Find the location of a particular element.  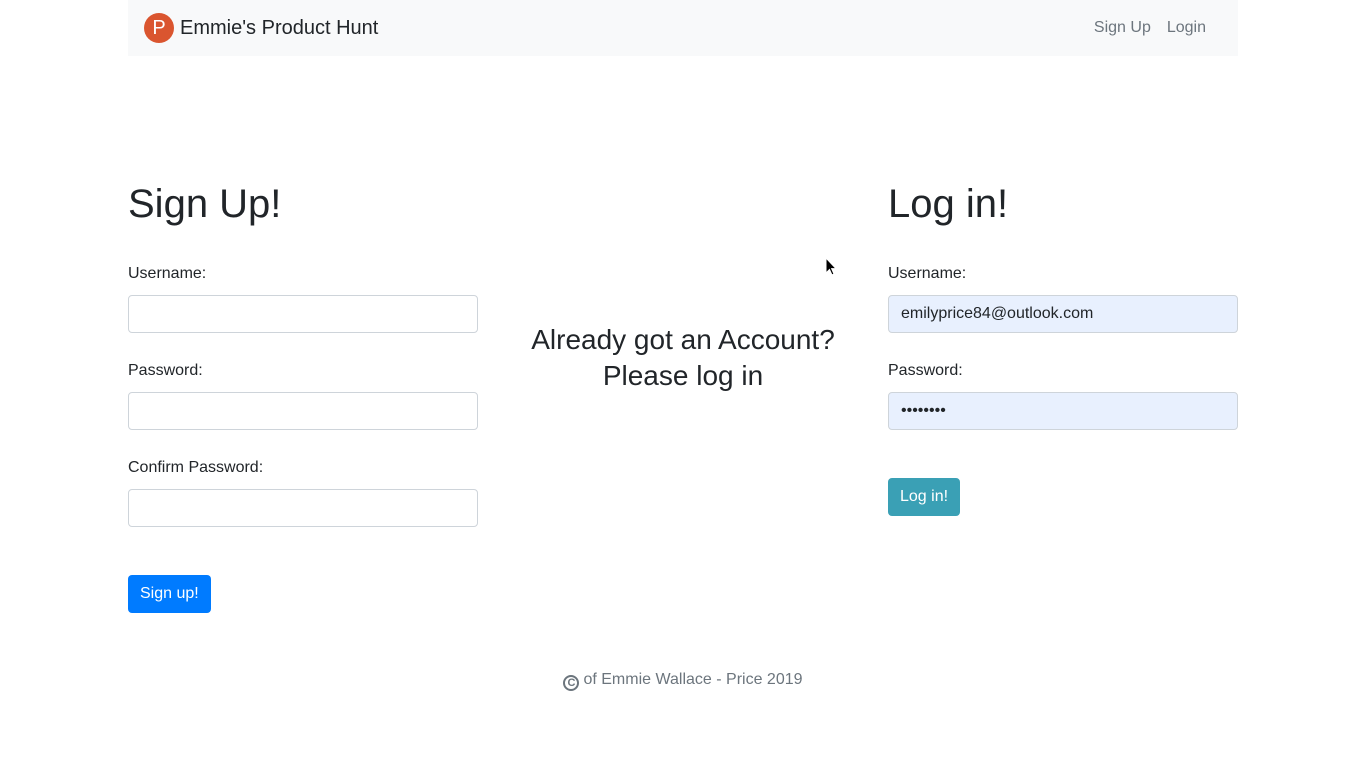

signup-confirm-password-label: Confirm Password: is located at coordinates (196, 467).